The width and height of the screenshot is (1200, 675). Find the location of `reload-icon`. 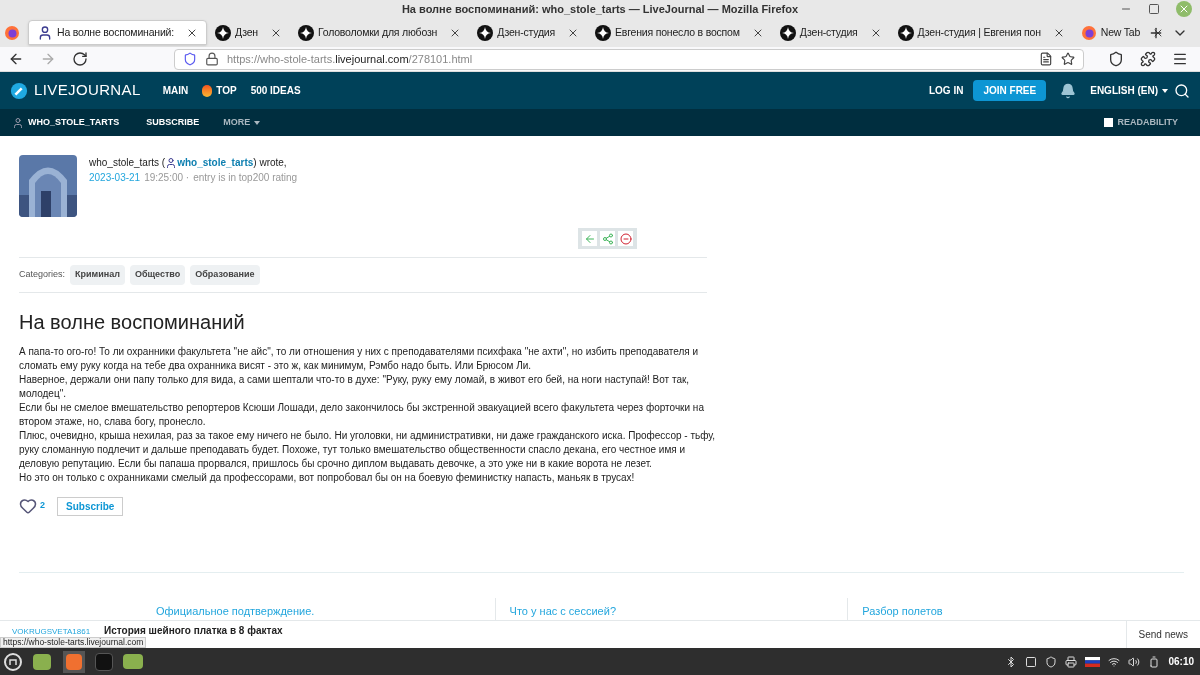

reload-icon is located at coordinates (80, 59).